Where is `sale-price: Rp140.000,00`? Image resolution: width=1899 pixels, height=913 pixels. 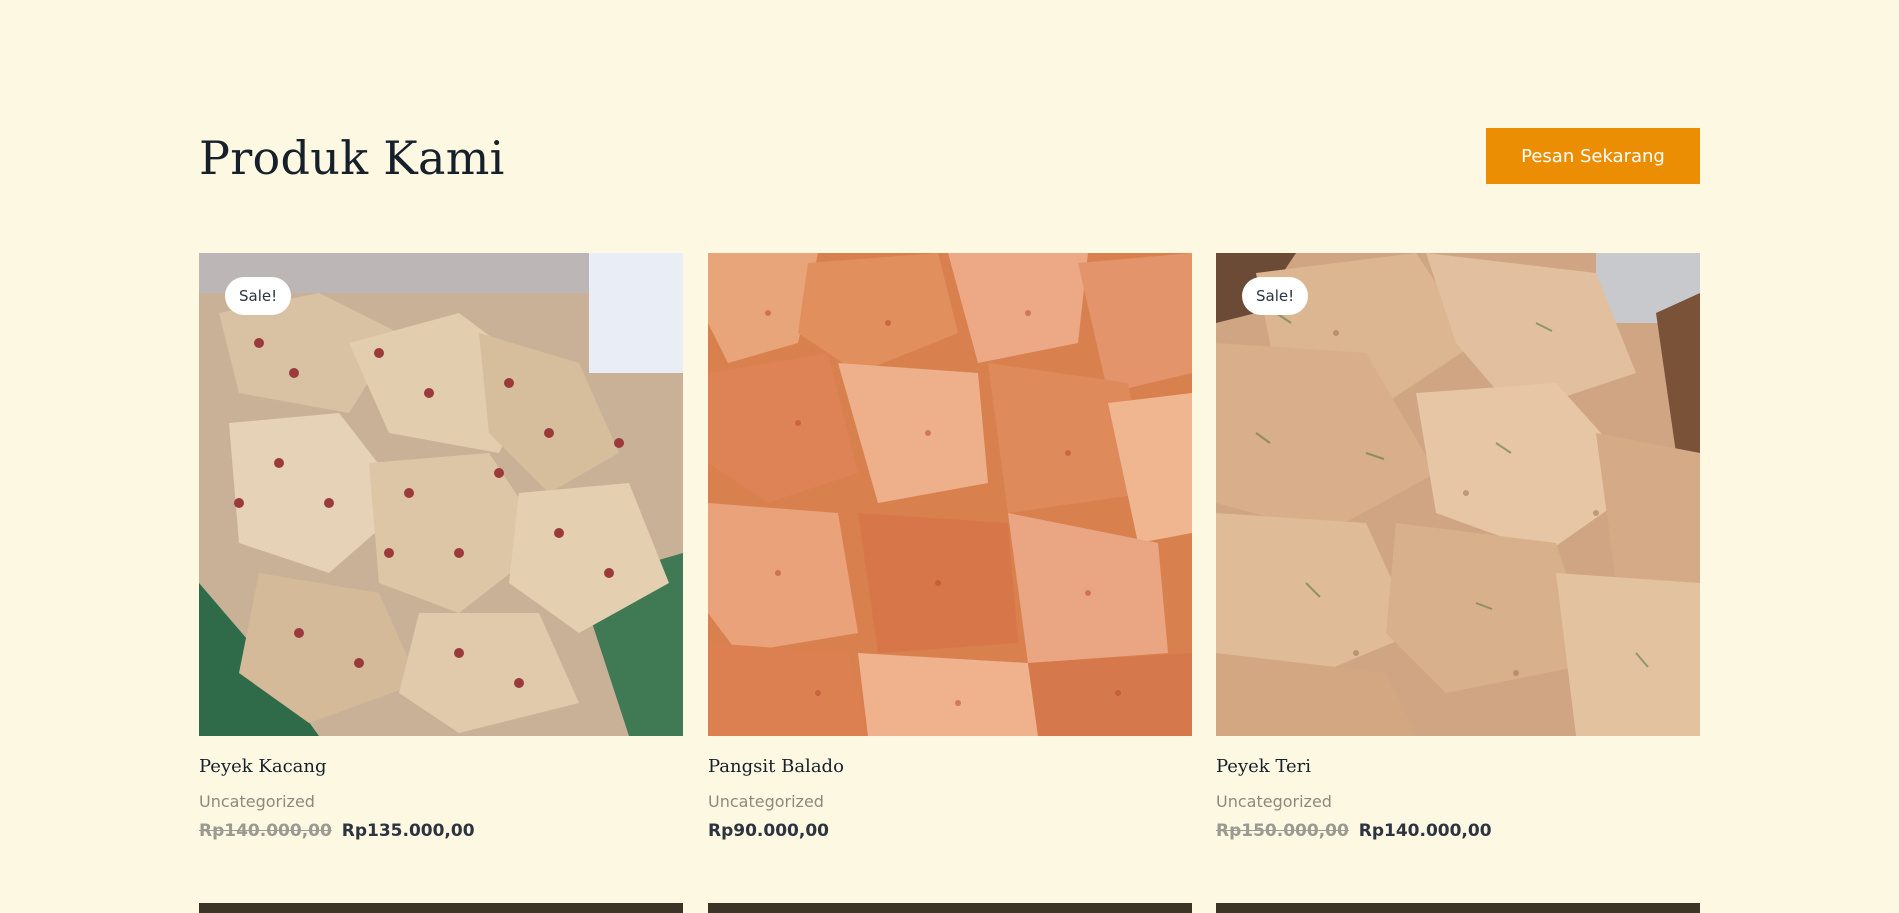
sale-price: Rp140.000,00 is located at coordinates (1425, 831).